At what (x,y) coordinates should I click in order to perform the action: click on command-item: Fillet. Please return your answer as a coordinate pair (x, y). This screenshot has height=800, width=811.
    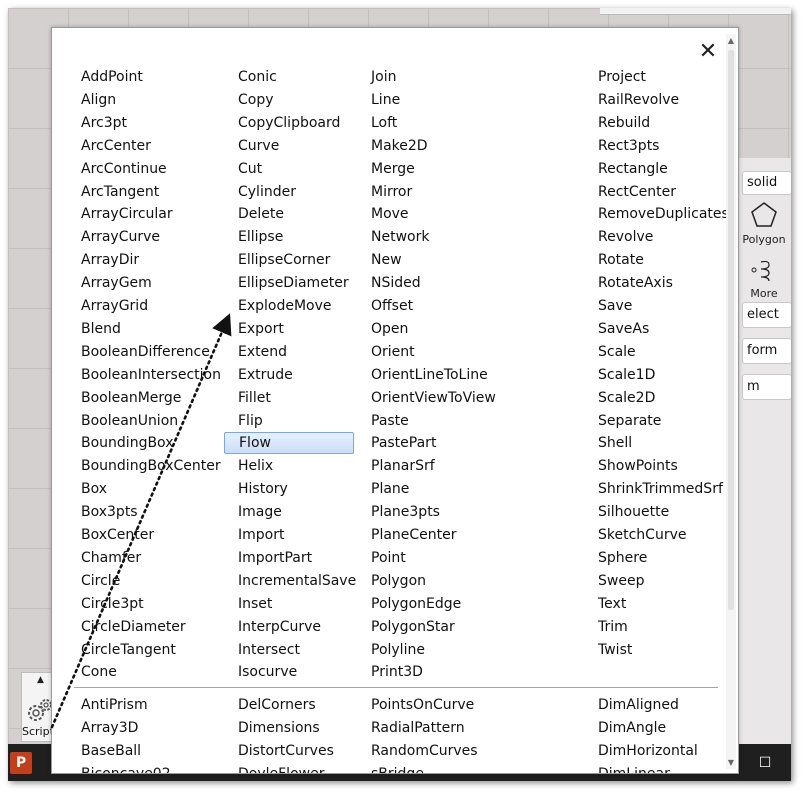
    Looking at the image, I should click on (254, 398).